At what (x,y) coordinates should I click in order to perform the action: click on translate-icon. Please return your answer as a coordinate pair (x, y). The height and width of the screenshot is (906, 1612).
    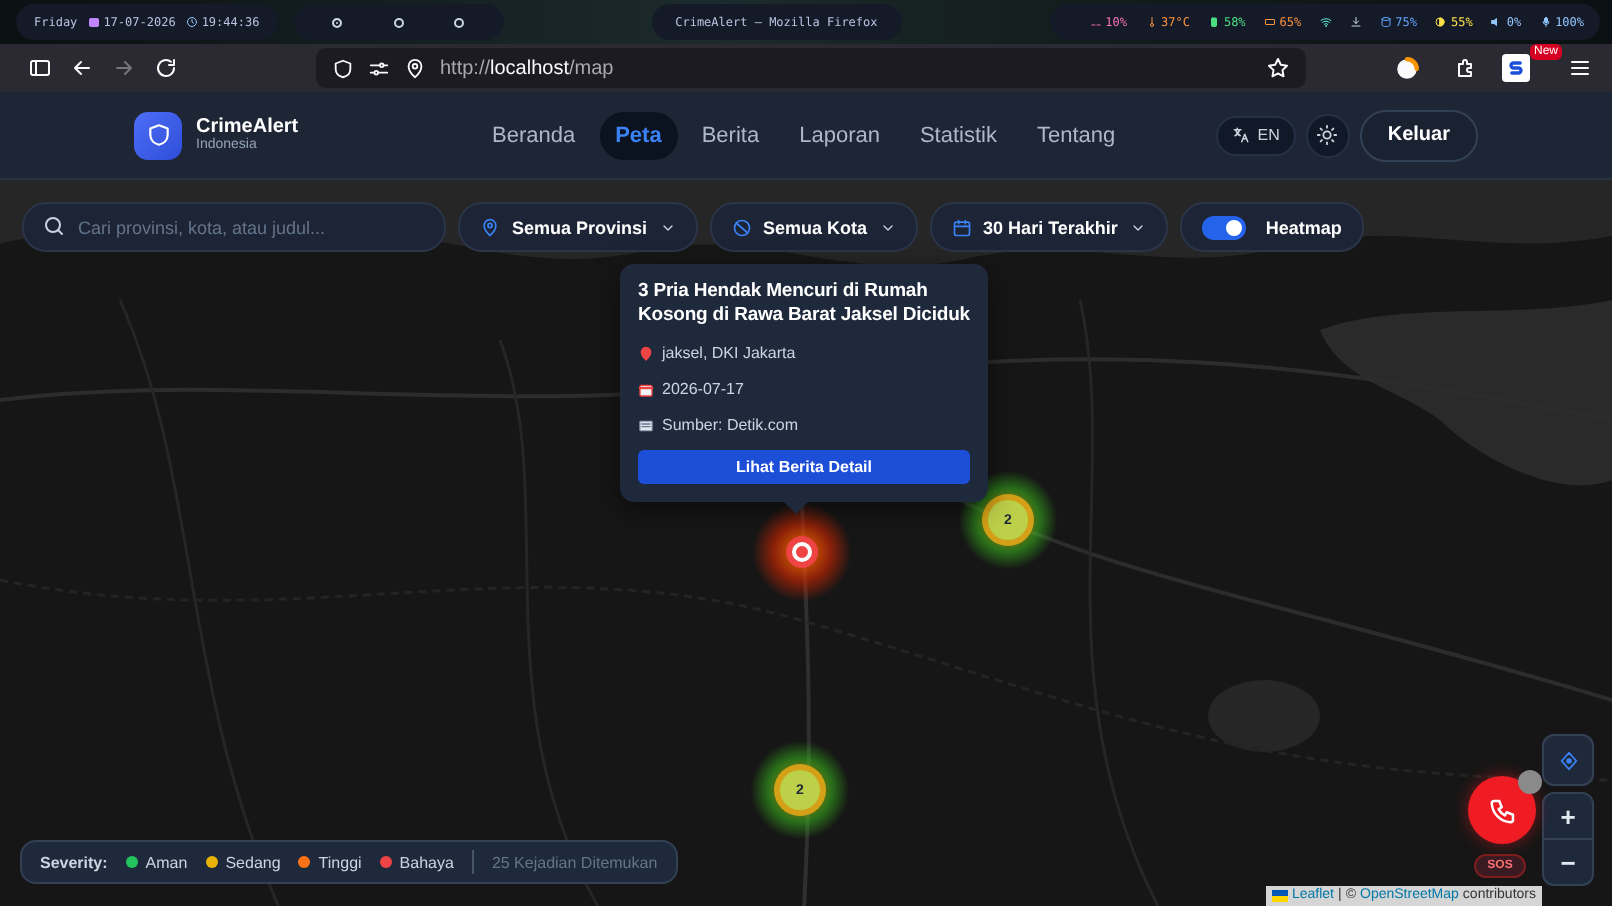
    Looking at the image, I should click on (1240, 135).